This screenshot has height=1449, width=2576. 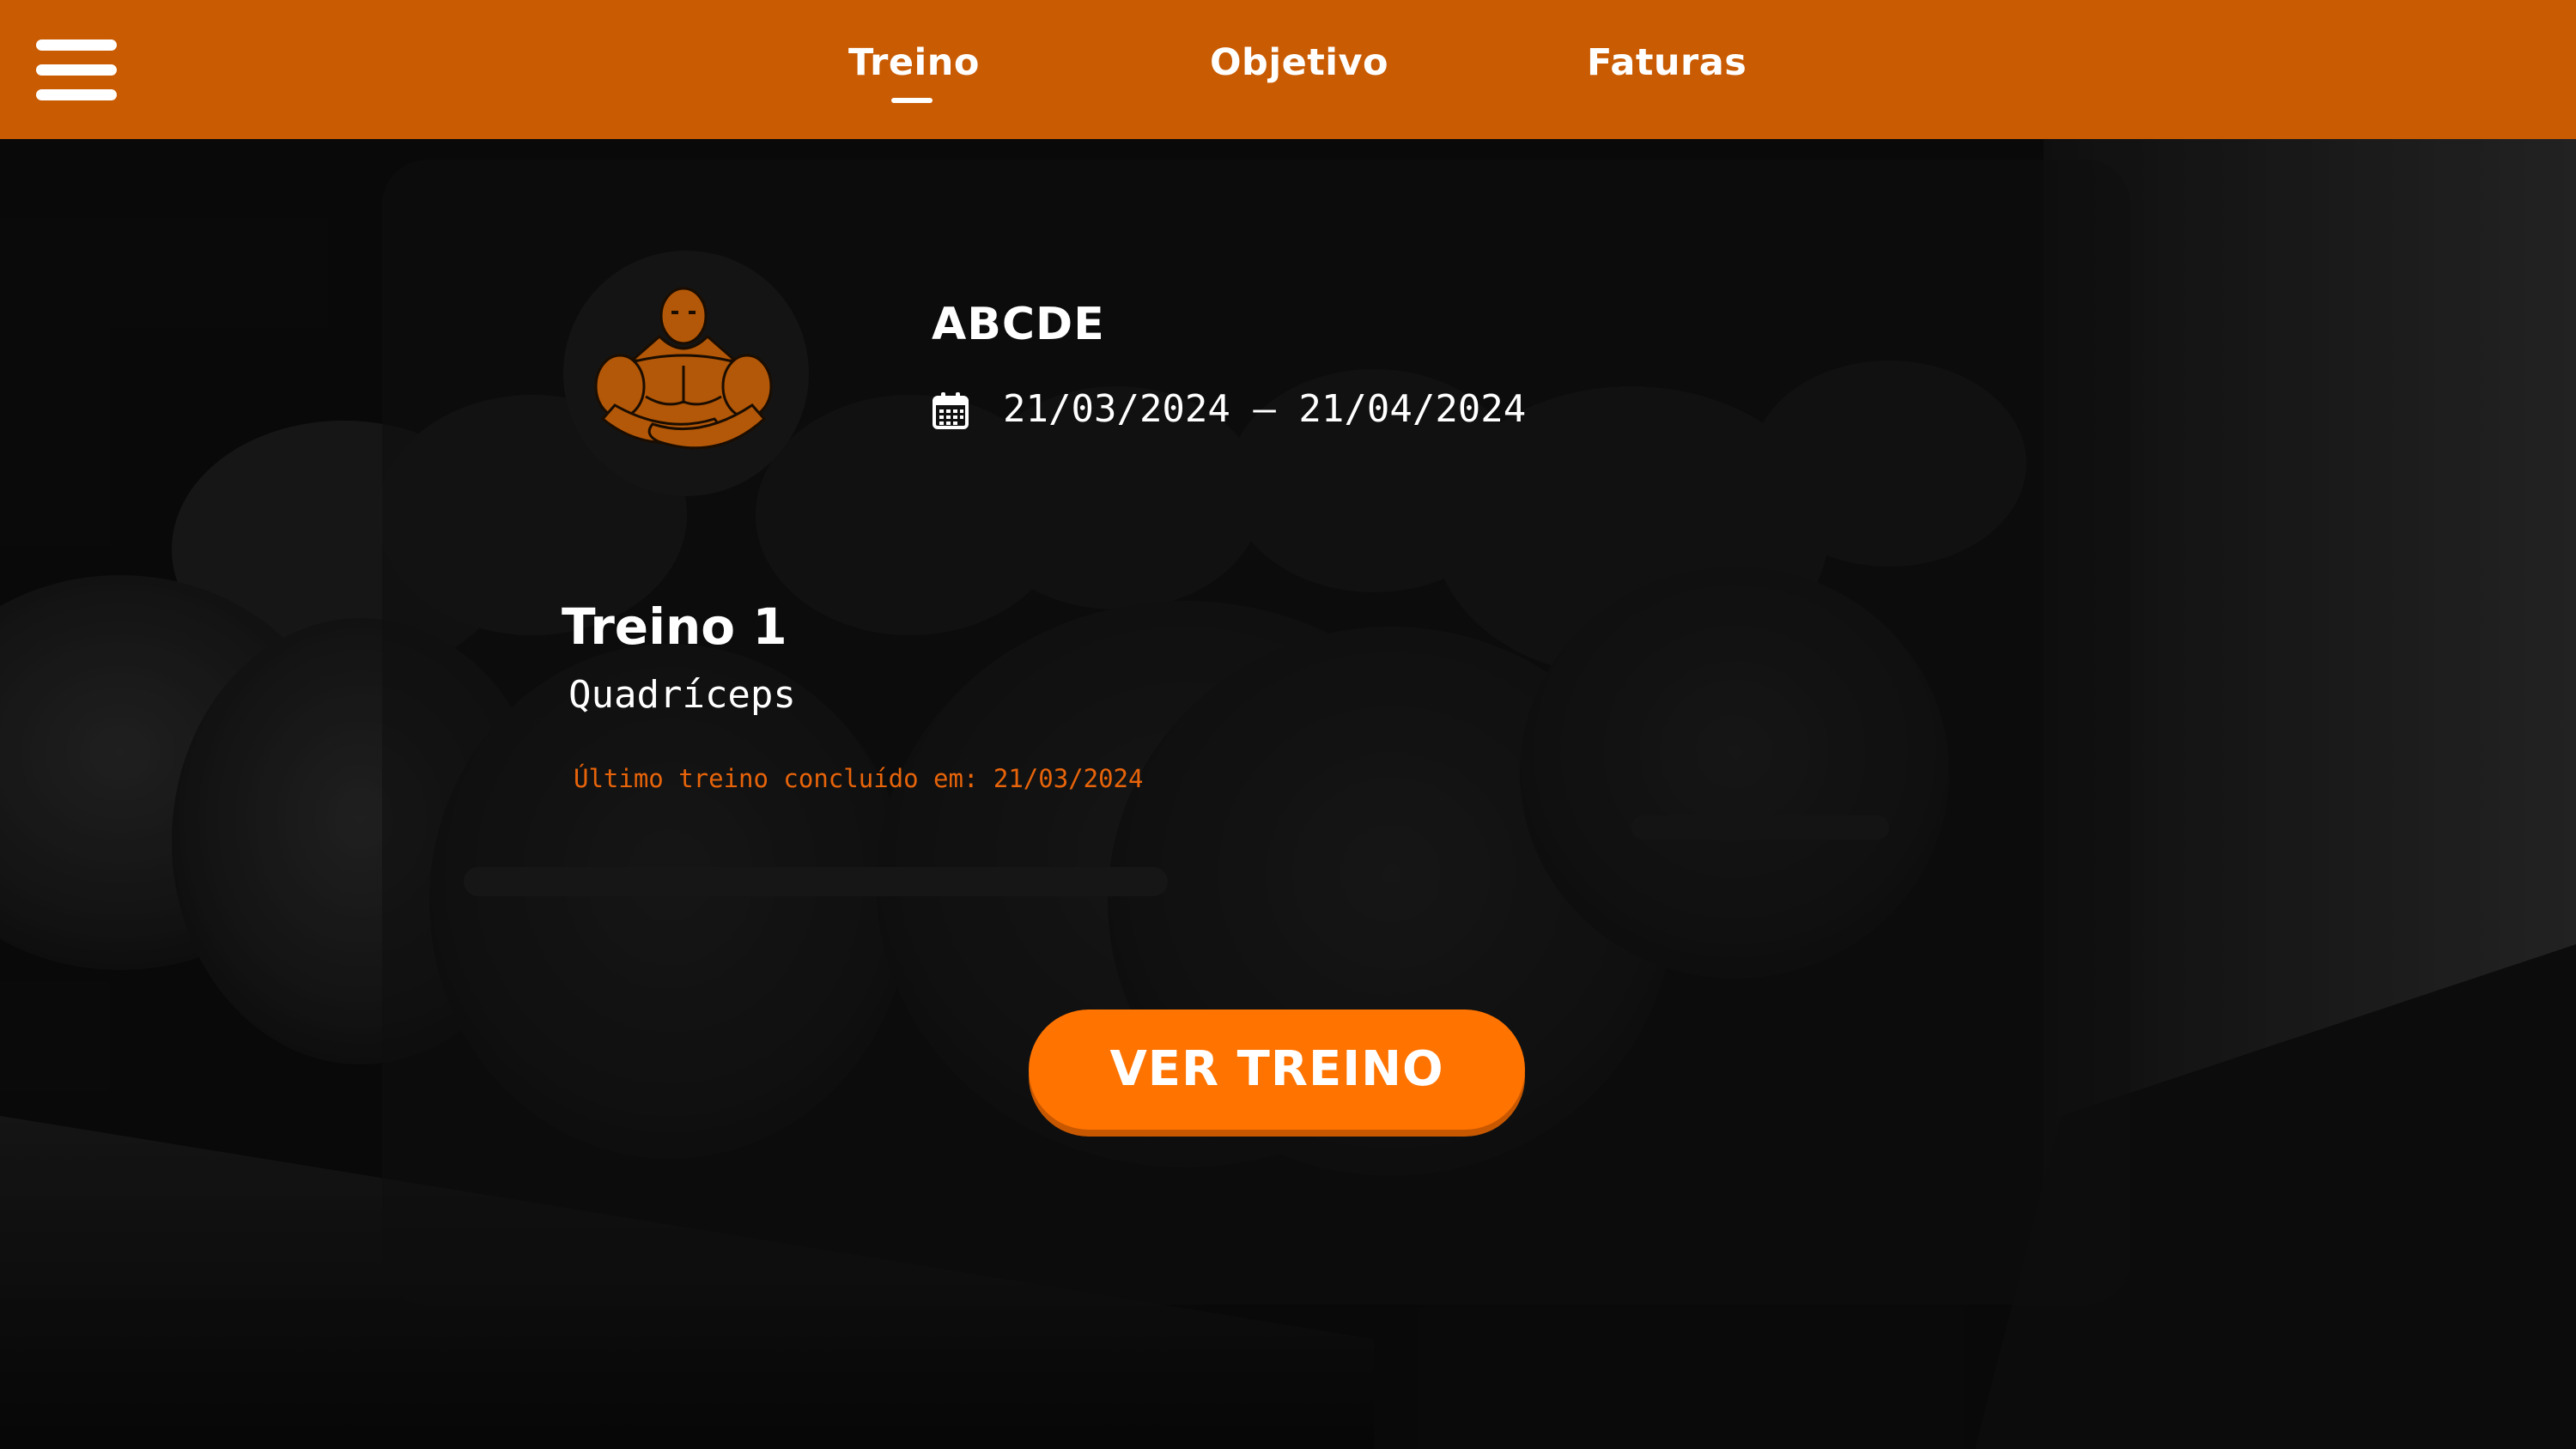 I want to click on top-nav-bar: Treino Objetivo Faturas, so click(x=1288, y=69).